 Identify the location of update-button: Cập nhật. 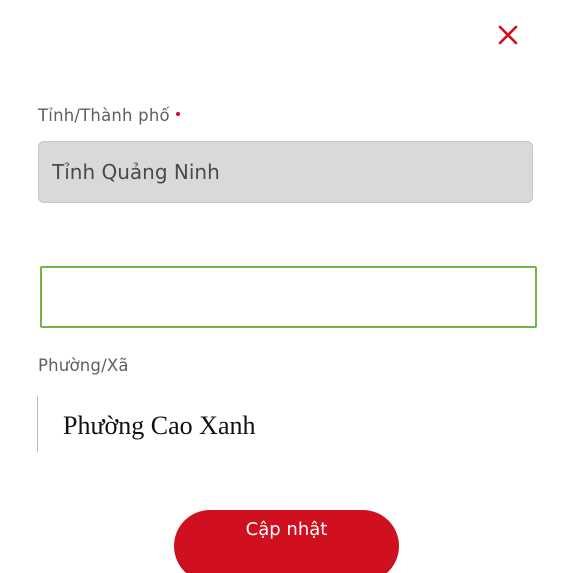
(286, 541).